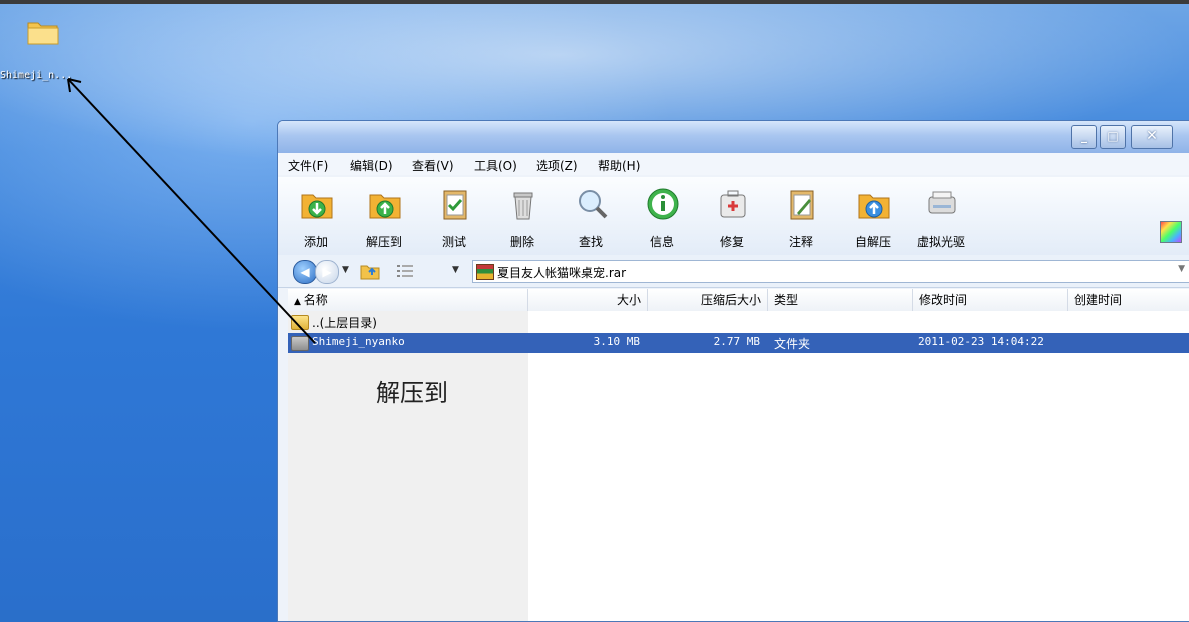 The image size is (1189, 622). What do you see at coordinates (385, 206) in the screenshot?
I see `extract-to-icon` at bounding box center [385, 206].